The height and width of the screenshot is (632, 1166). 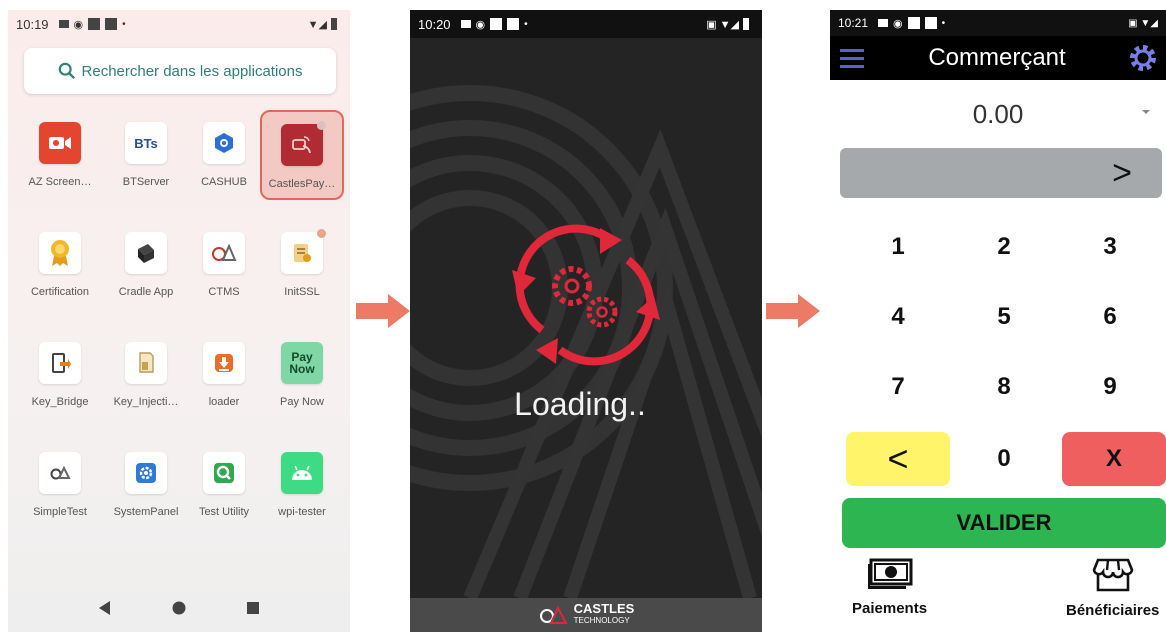 I want to click on key-bridge-icon, so click(x=60, y=363).